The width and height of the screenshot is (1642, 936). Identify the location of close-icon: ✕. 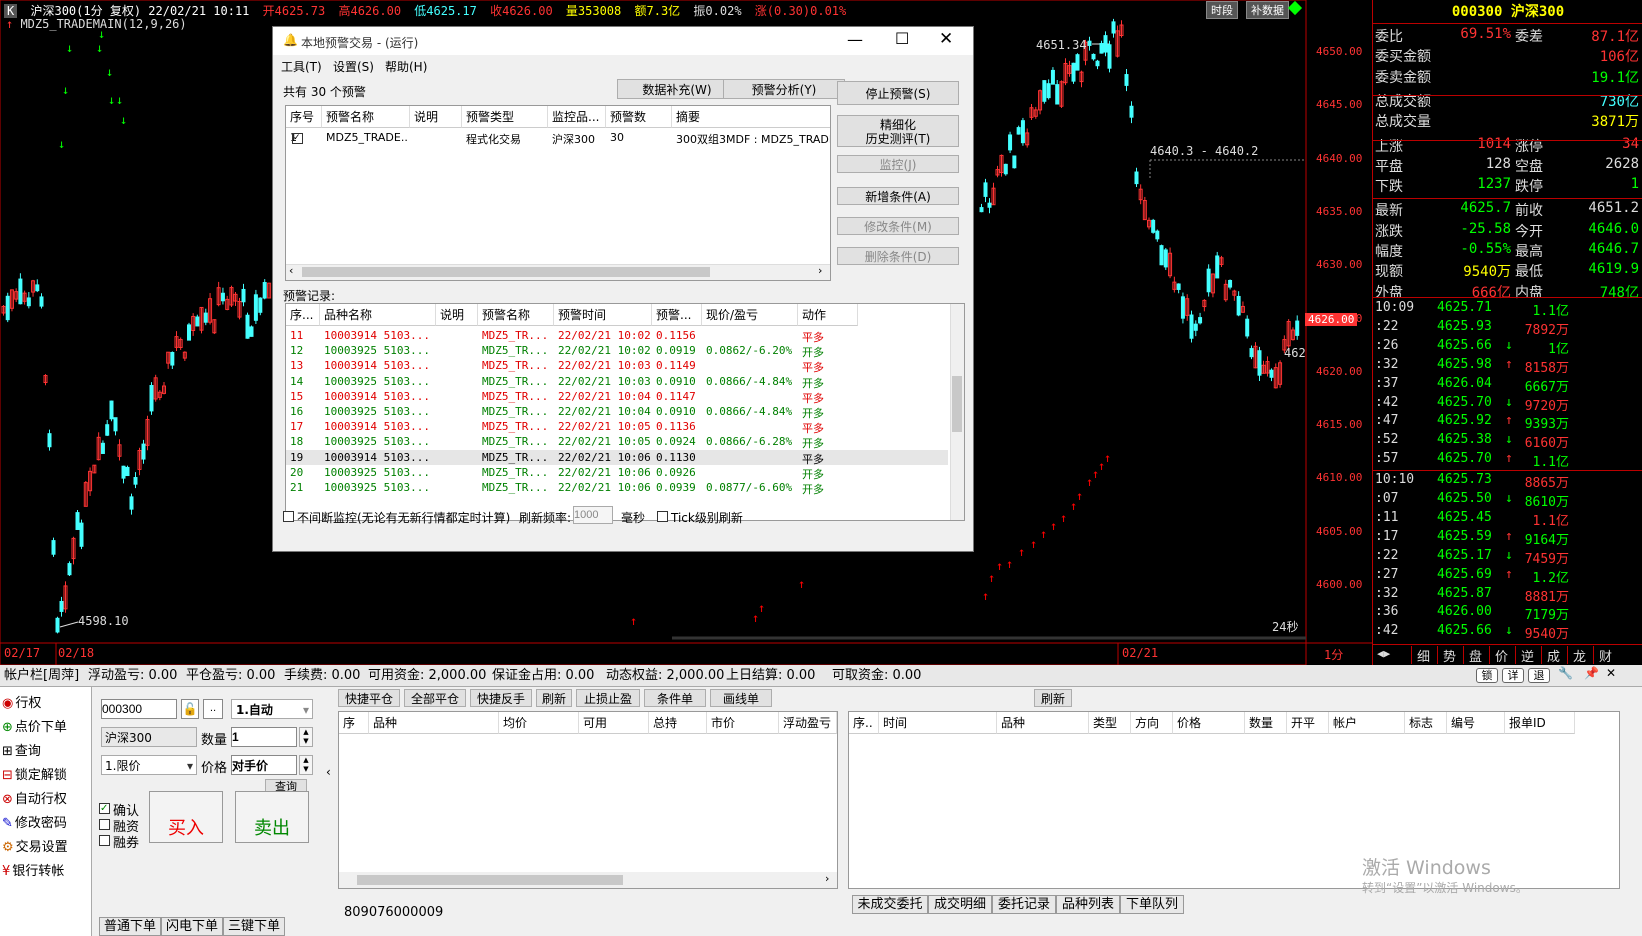
(946, 39).